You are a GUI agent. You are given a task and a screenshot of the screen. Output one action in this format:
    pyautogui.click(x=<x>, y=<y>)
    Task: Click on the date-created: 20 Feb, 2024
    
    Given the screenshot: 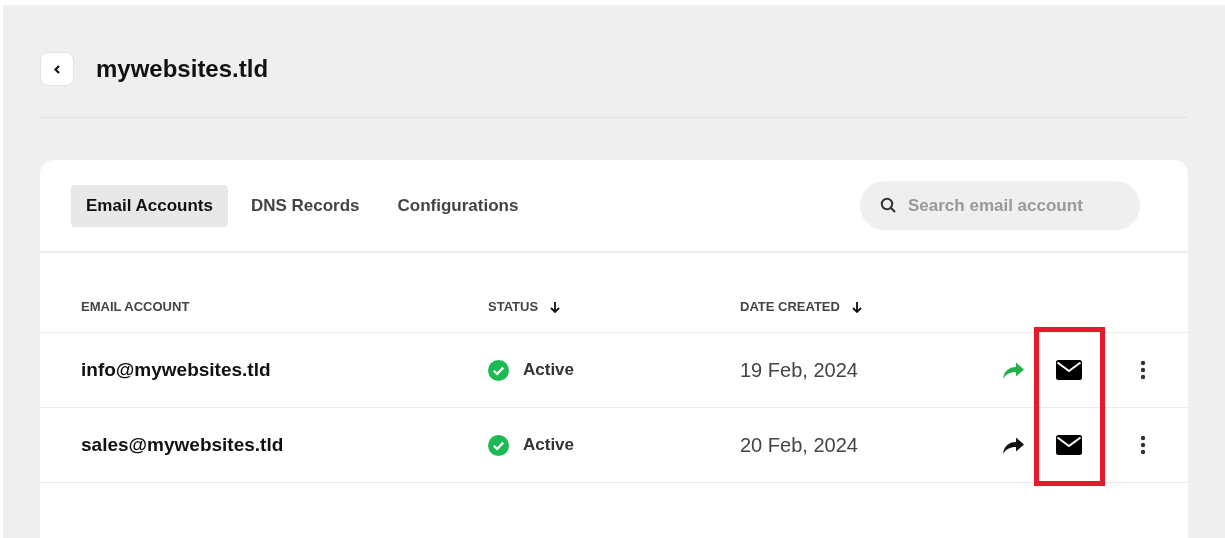 What is the action you would take?
    pyautogui.click(x=799, y=445)
    